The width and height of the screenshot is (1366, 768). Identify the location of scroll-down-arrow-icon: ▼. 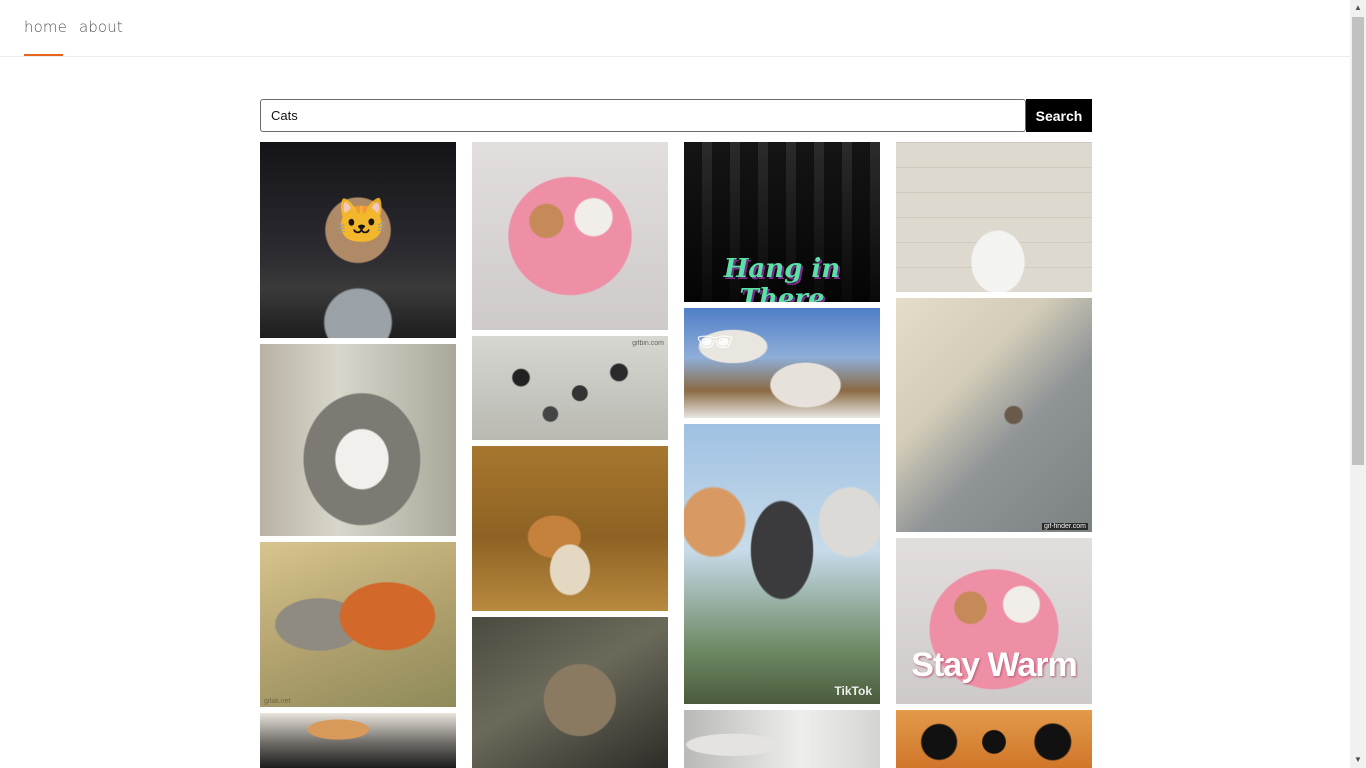
(1358, 760).